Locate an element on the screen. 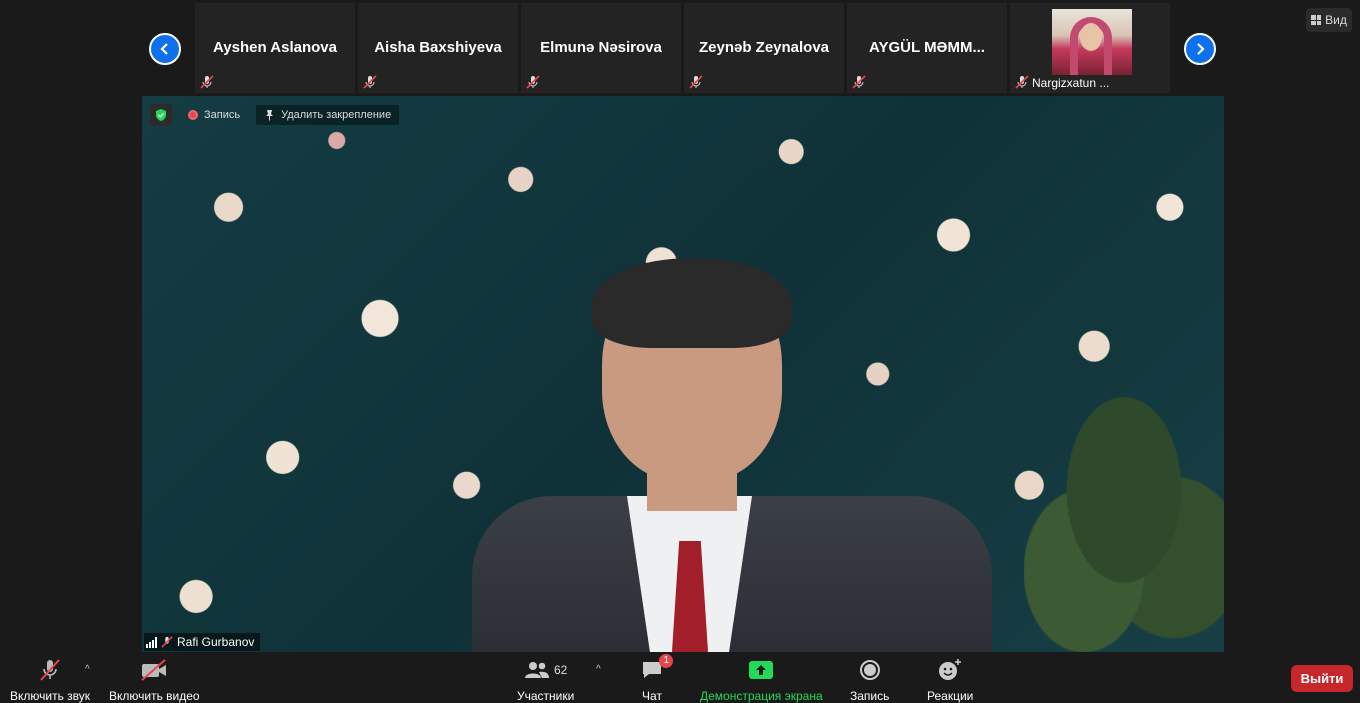 The height and width of the screenshot is (703, 1360). chevron-left-icon is located at coordinates (164, 49).